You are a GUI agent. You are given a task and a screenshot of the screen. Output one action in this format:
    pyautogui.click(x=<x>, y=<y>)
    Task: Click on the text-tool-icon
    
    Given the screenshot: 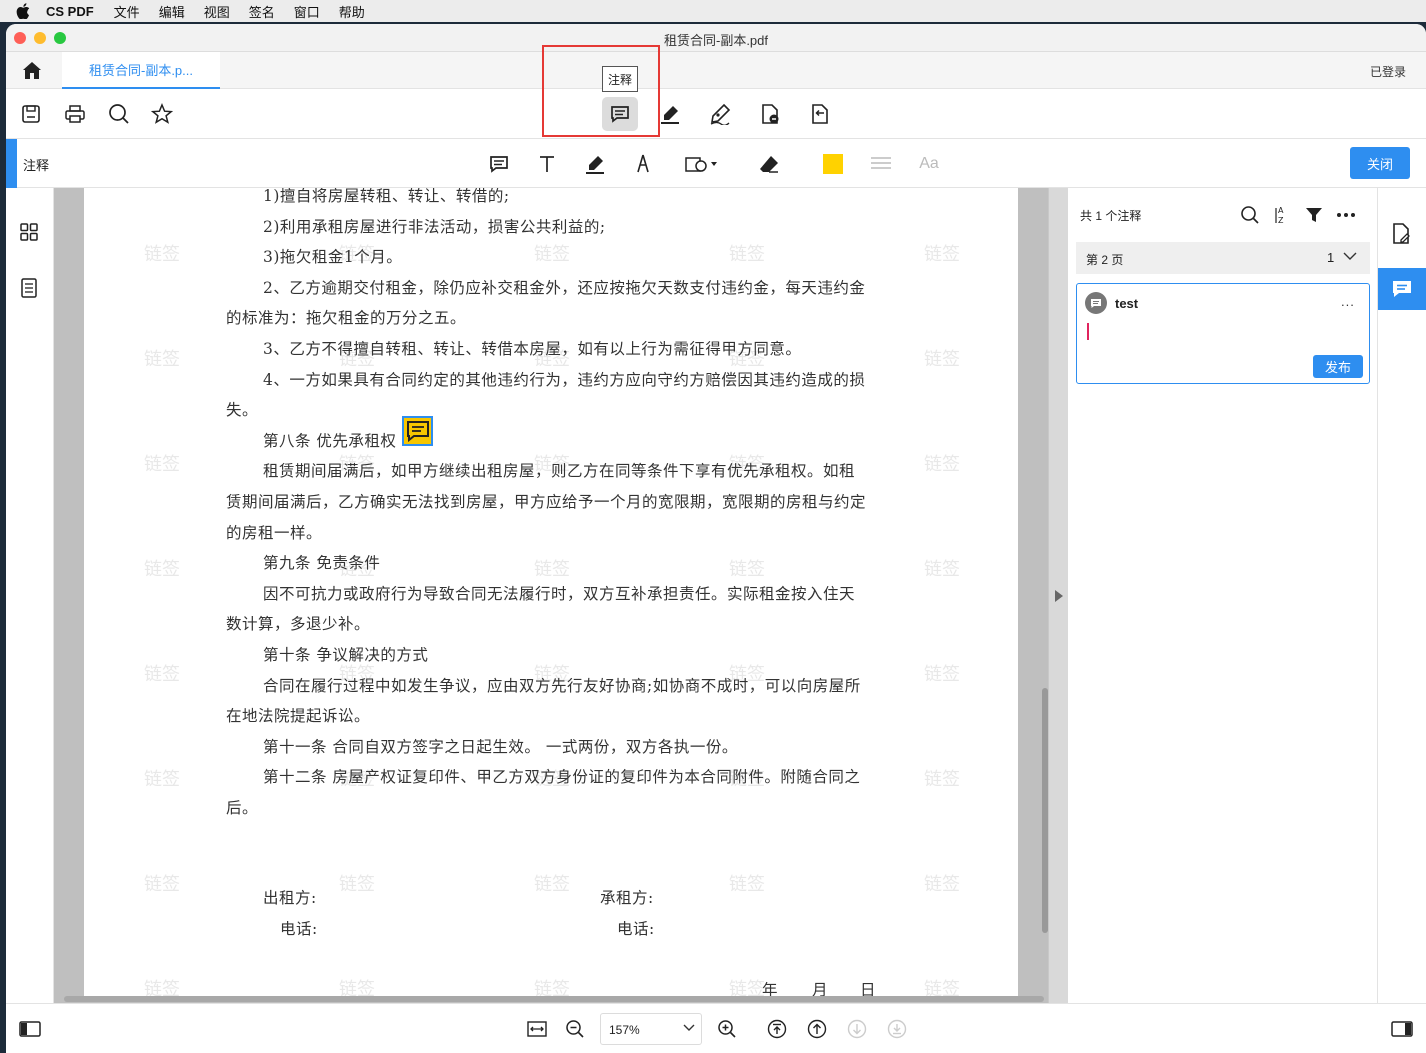 What is the action you would take?
    pyautogui.click(x=547, y=164)
    